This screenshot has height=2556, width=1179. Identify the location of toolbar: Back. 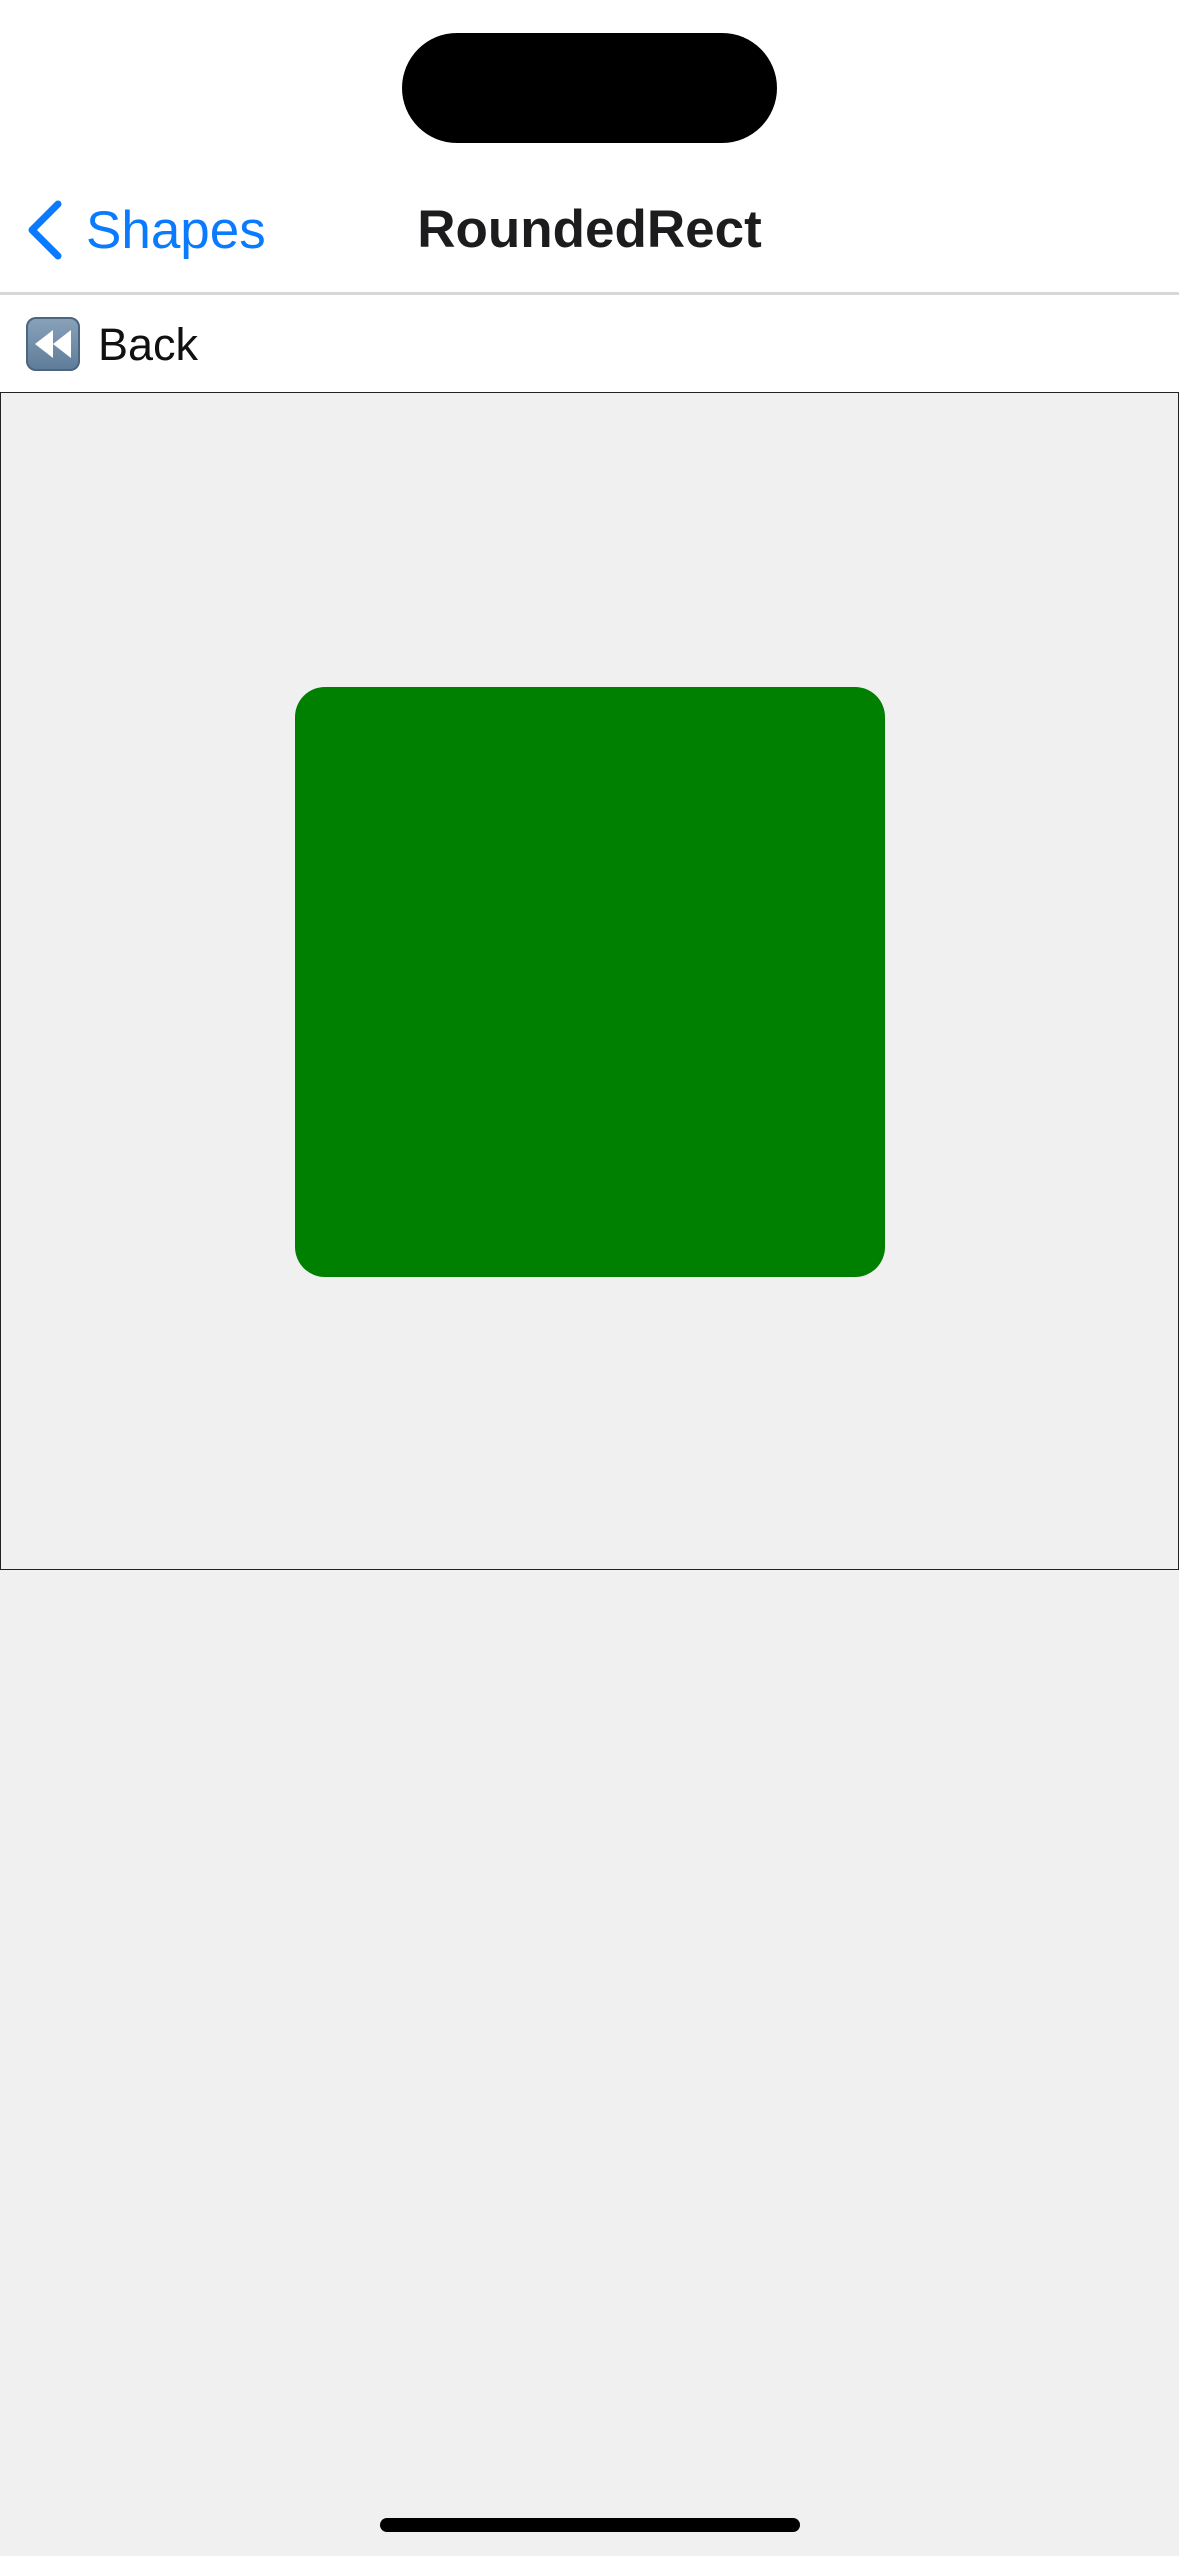
(589, 343).